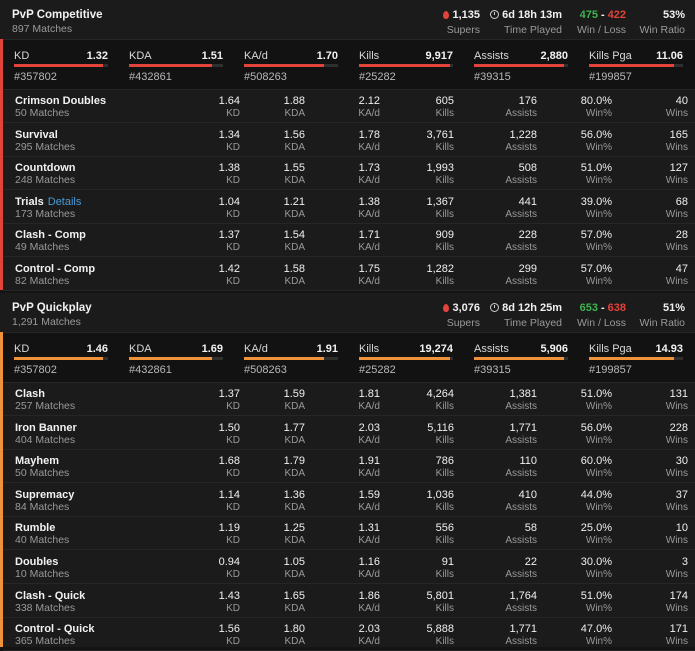 Image resolution: width=695 pixels, height=651 pixels. Describe the element at coordinates (294, 168) in the screenshot. I see `stat-kda-value: 1.55` at that location.